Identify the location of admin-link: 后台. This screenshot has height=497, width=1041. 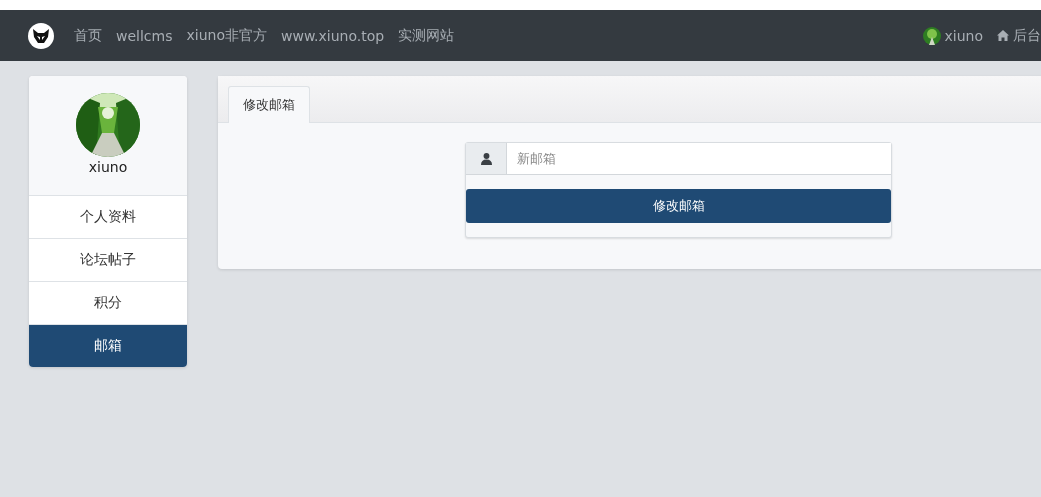
(1019, 35).